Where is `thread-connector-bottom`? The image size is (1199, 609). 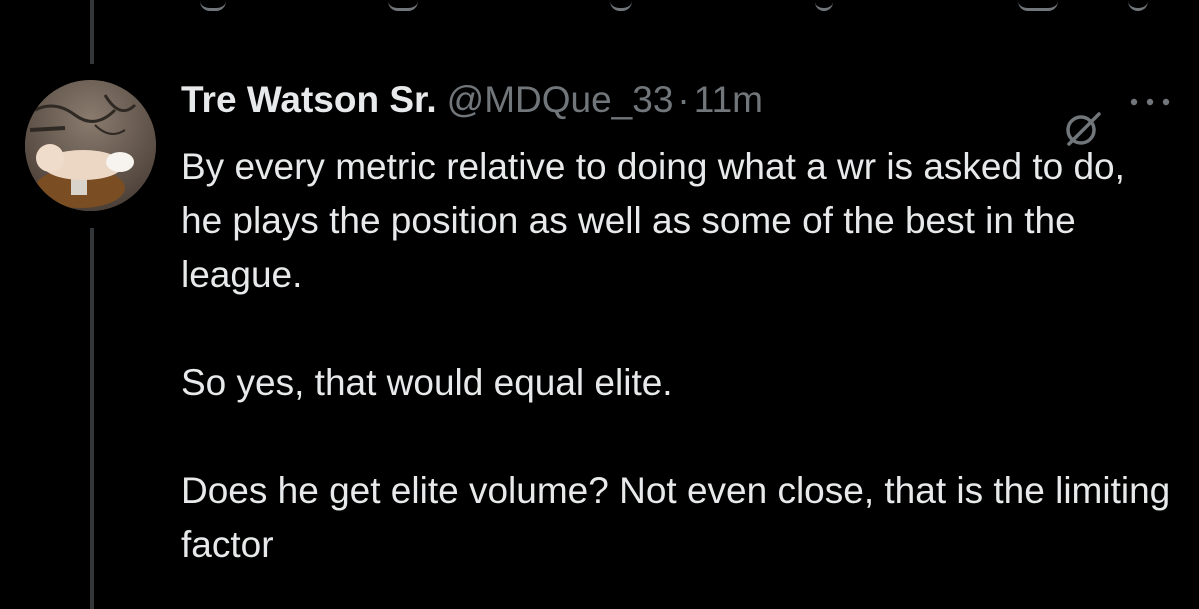 thread-connector-bottom is located at coordinates (92, 418).